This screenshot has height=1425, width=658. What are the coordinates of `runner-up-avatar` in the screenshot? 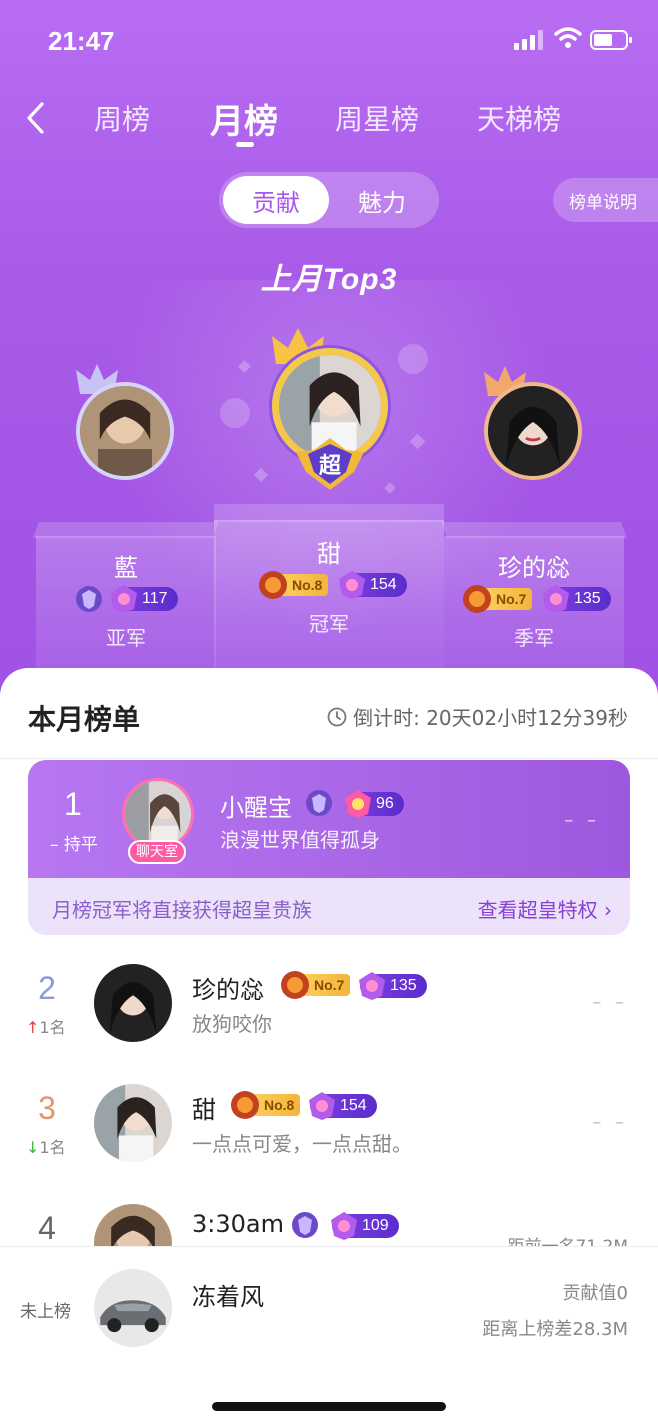 It's located at (125, 431).